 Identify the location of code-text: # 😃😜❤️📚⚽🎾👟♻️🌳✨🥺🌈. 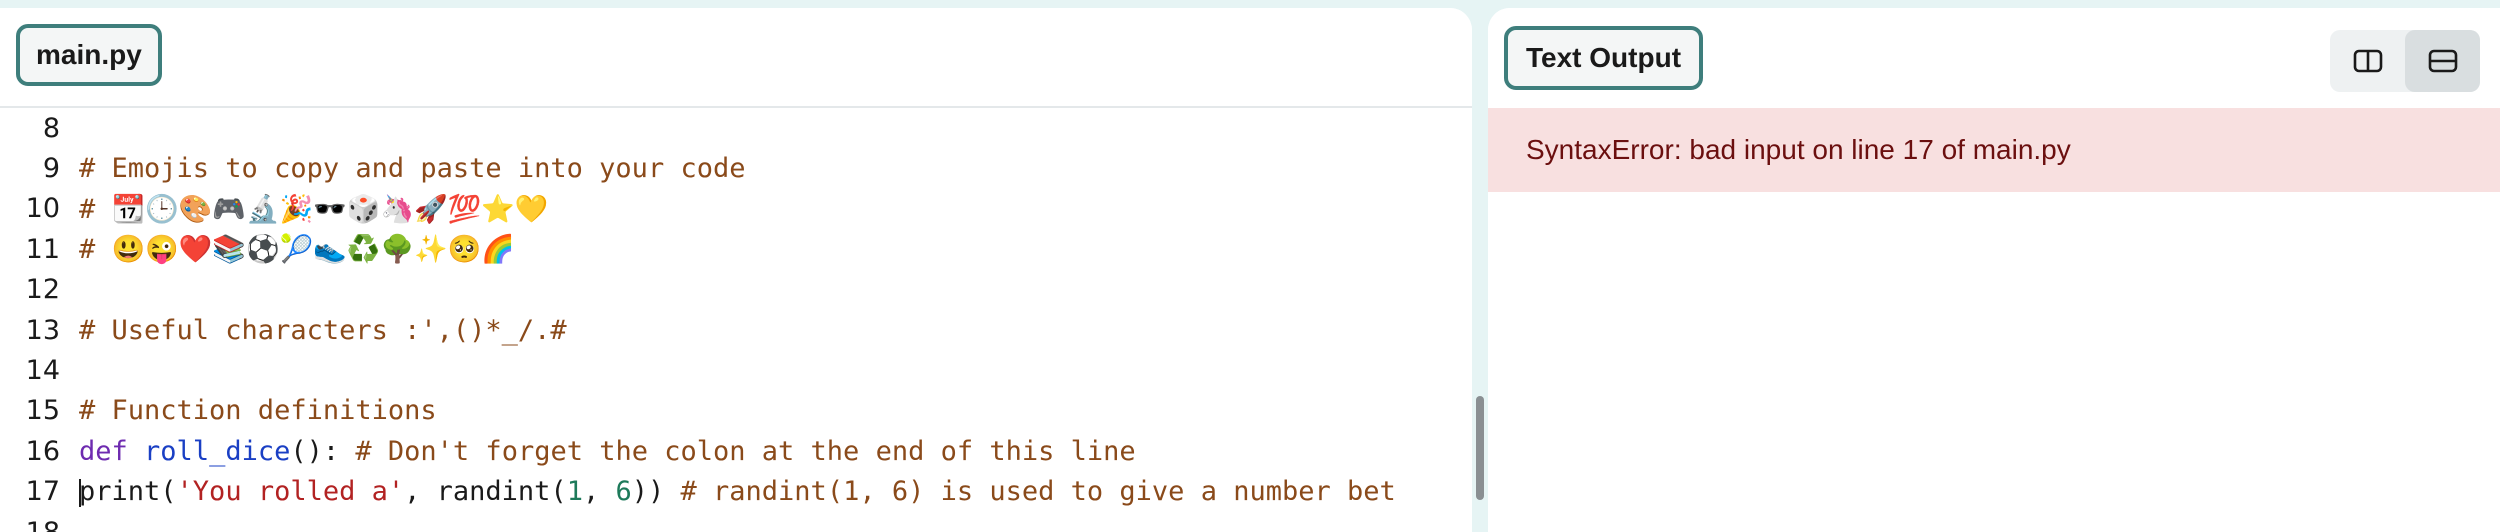
(297, 249).